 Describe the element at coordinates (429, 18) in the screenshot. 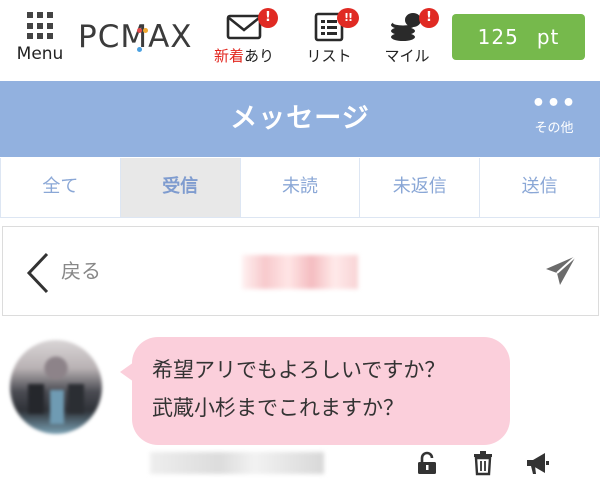

I see `mile-badge: !` at that location.